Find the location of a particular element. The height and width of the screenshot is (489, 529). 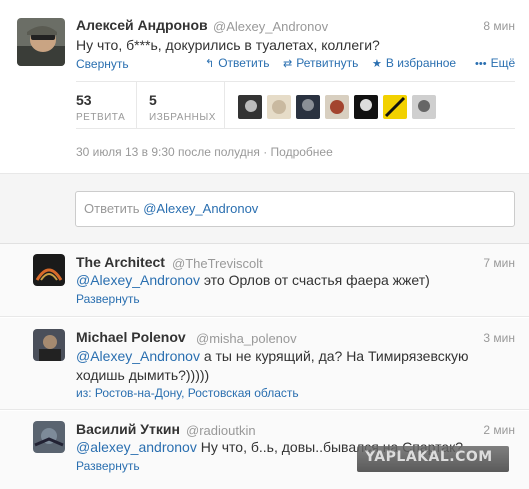

retweet-icon: ⇄ is located at coordinates (288, 64).